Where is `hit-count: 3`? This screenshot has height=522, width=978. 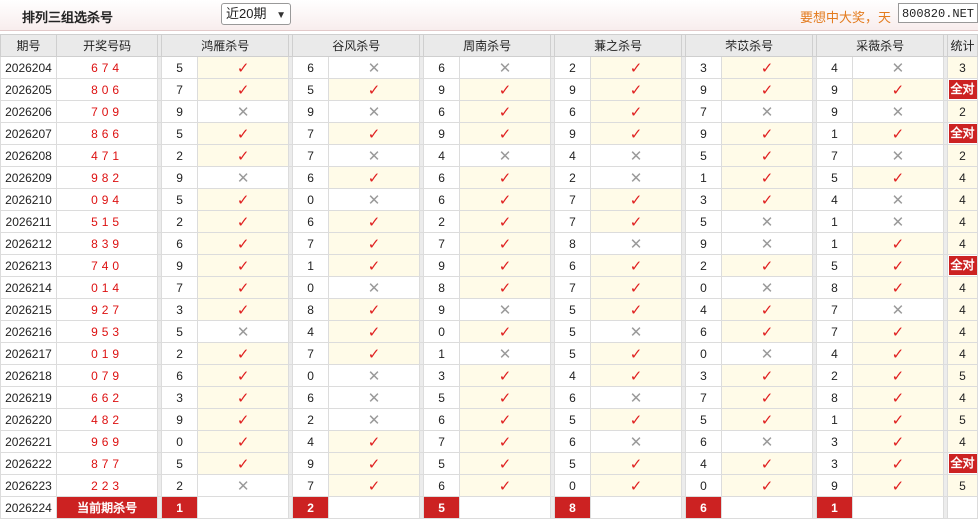
hit-count: 3 is located at coordinates (962, 67).